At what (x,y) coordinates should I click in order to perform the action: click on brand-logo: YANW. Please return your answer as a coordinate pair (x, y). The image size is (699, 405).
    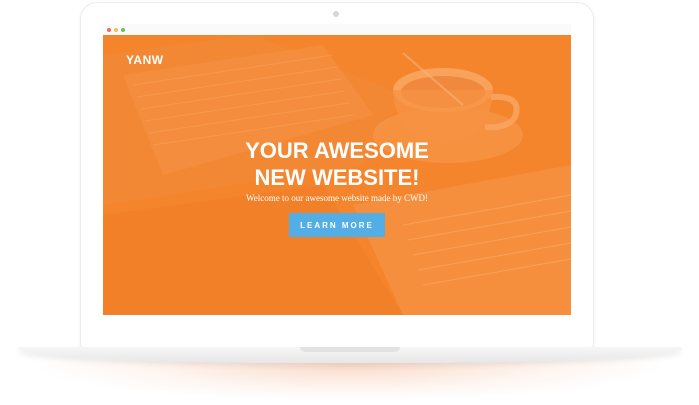
    Looking at the image, I should click on (145, 60).